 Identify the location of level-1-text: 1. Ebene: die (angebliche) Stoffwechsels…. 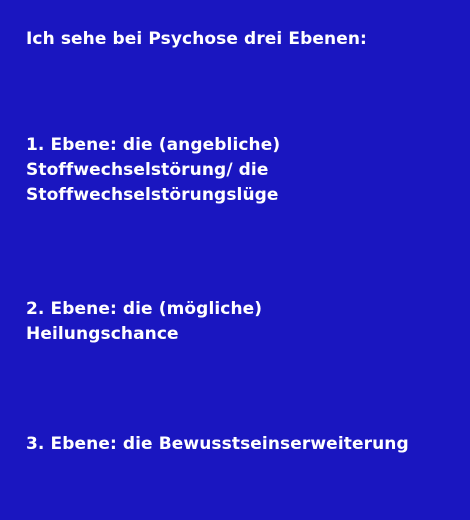
(153, 170).